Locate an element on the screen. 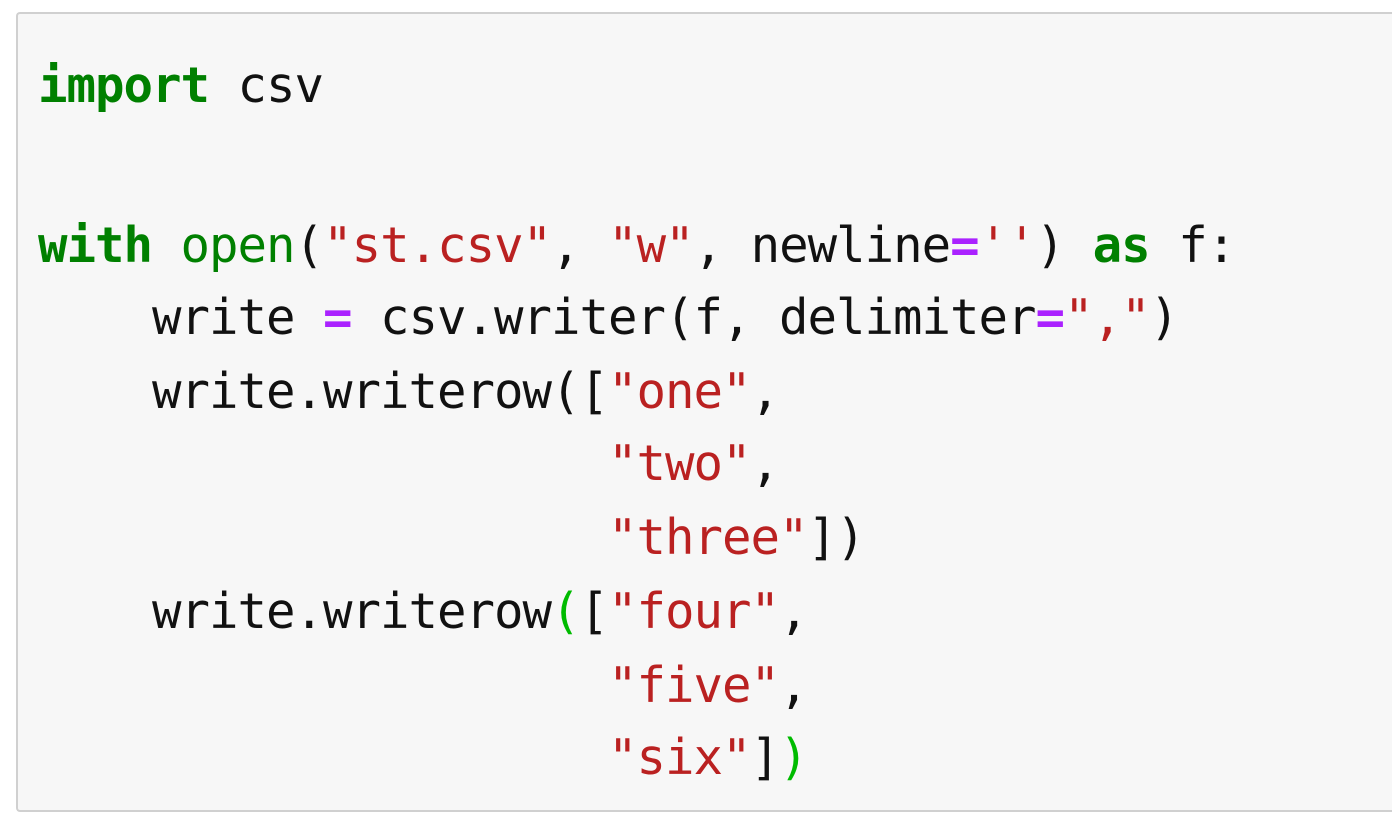 This screenshot has height=832, width=1392. code-token-name: f: is located at coordinates (1192, 245).